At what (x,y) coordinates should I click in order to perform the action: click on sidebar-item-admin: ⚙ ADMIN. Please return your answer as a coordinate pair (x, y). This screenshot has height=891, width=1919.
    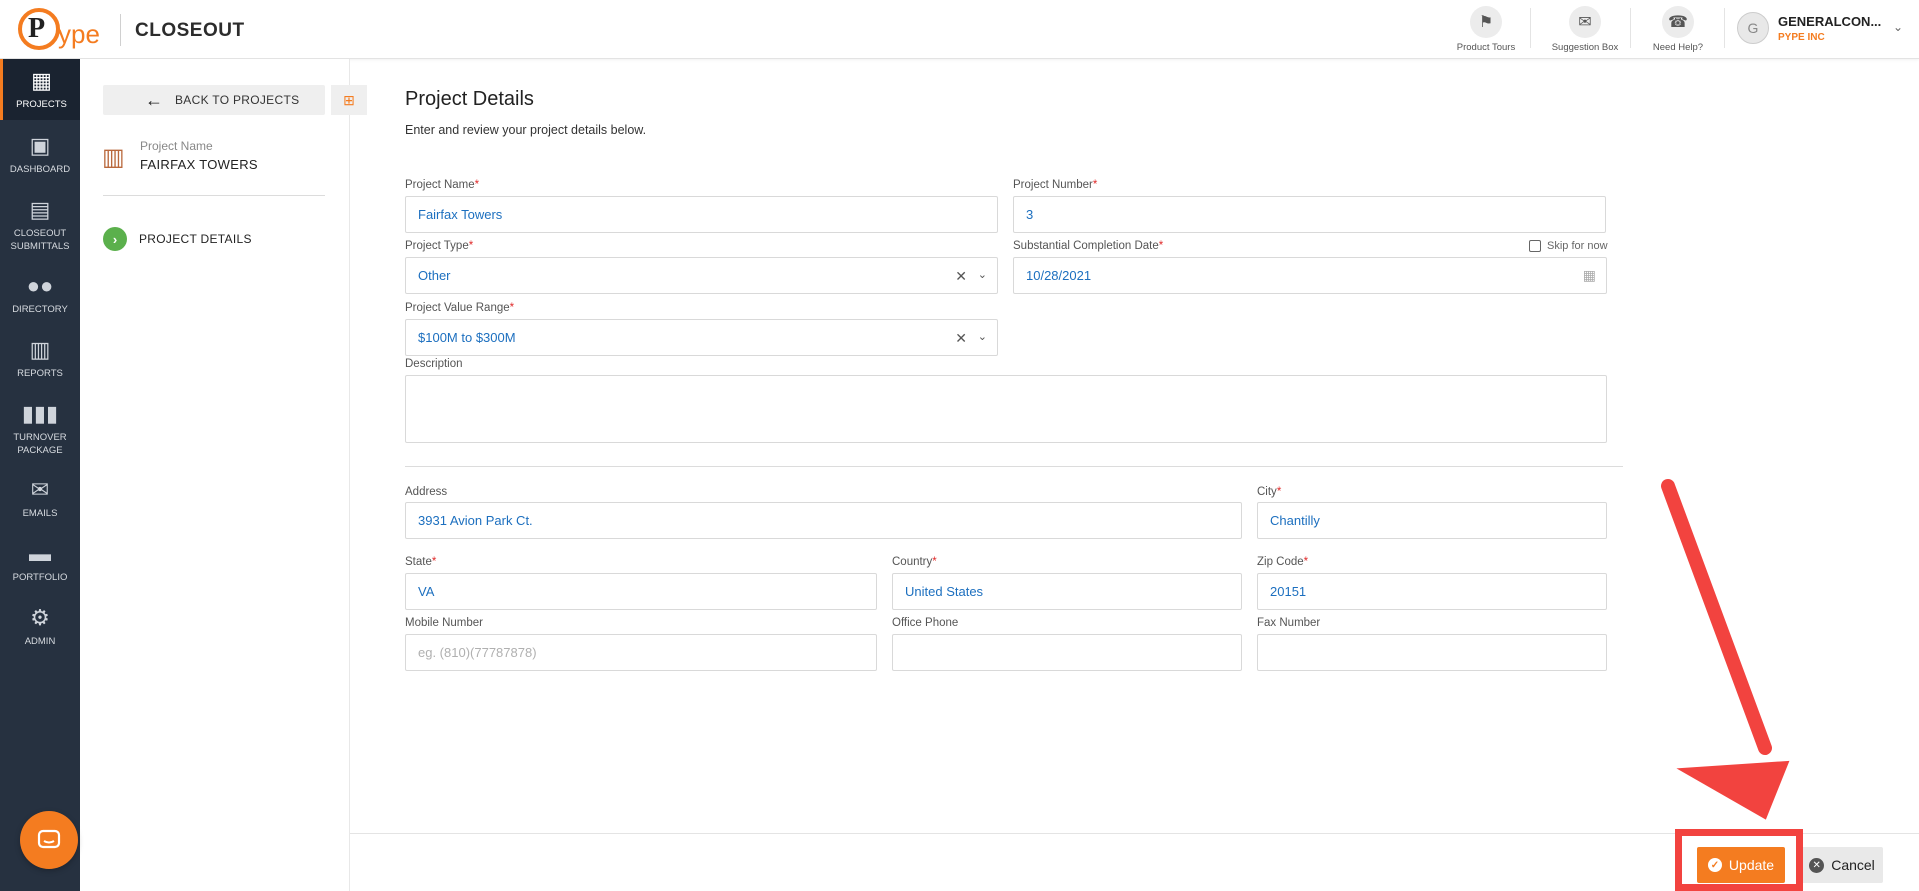
    Looking at the image, I should click on (40, 632).